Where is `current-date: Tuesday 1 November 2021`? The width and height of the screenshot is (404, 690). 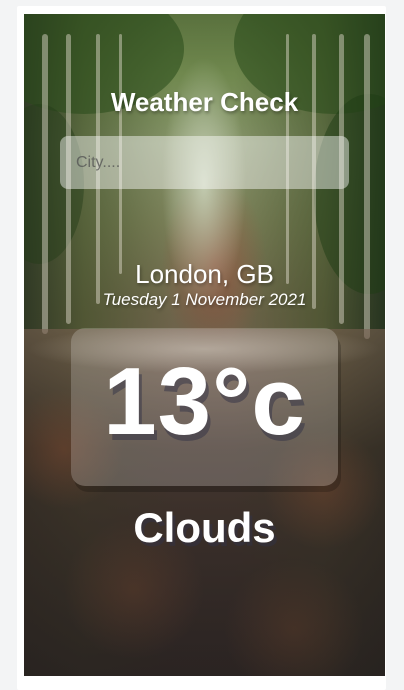
current-date: Tuesday 1 November 2021 is located at coordinates (204, 299).